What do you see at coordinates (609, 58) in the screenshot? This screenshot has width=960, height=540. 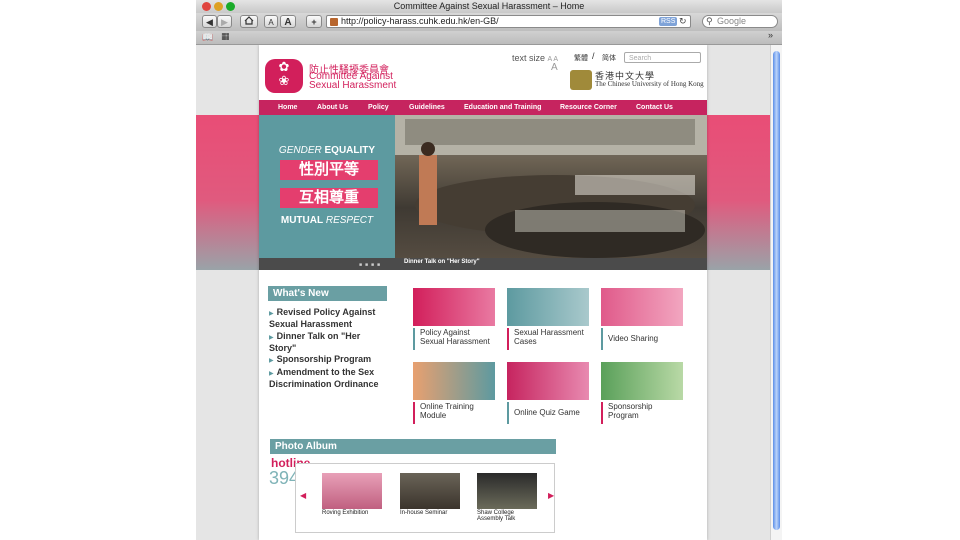 I see `lang-simplified-link: 简体` at bounding box center [609, 58].